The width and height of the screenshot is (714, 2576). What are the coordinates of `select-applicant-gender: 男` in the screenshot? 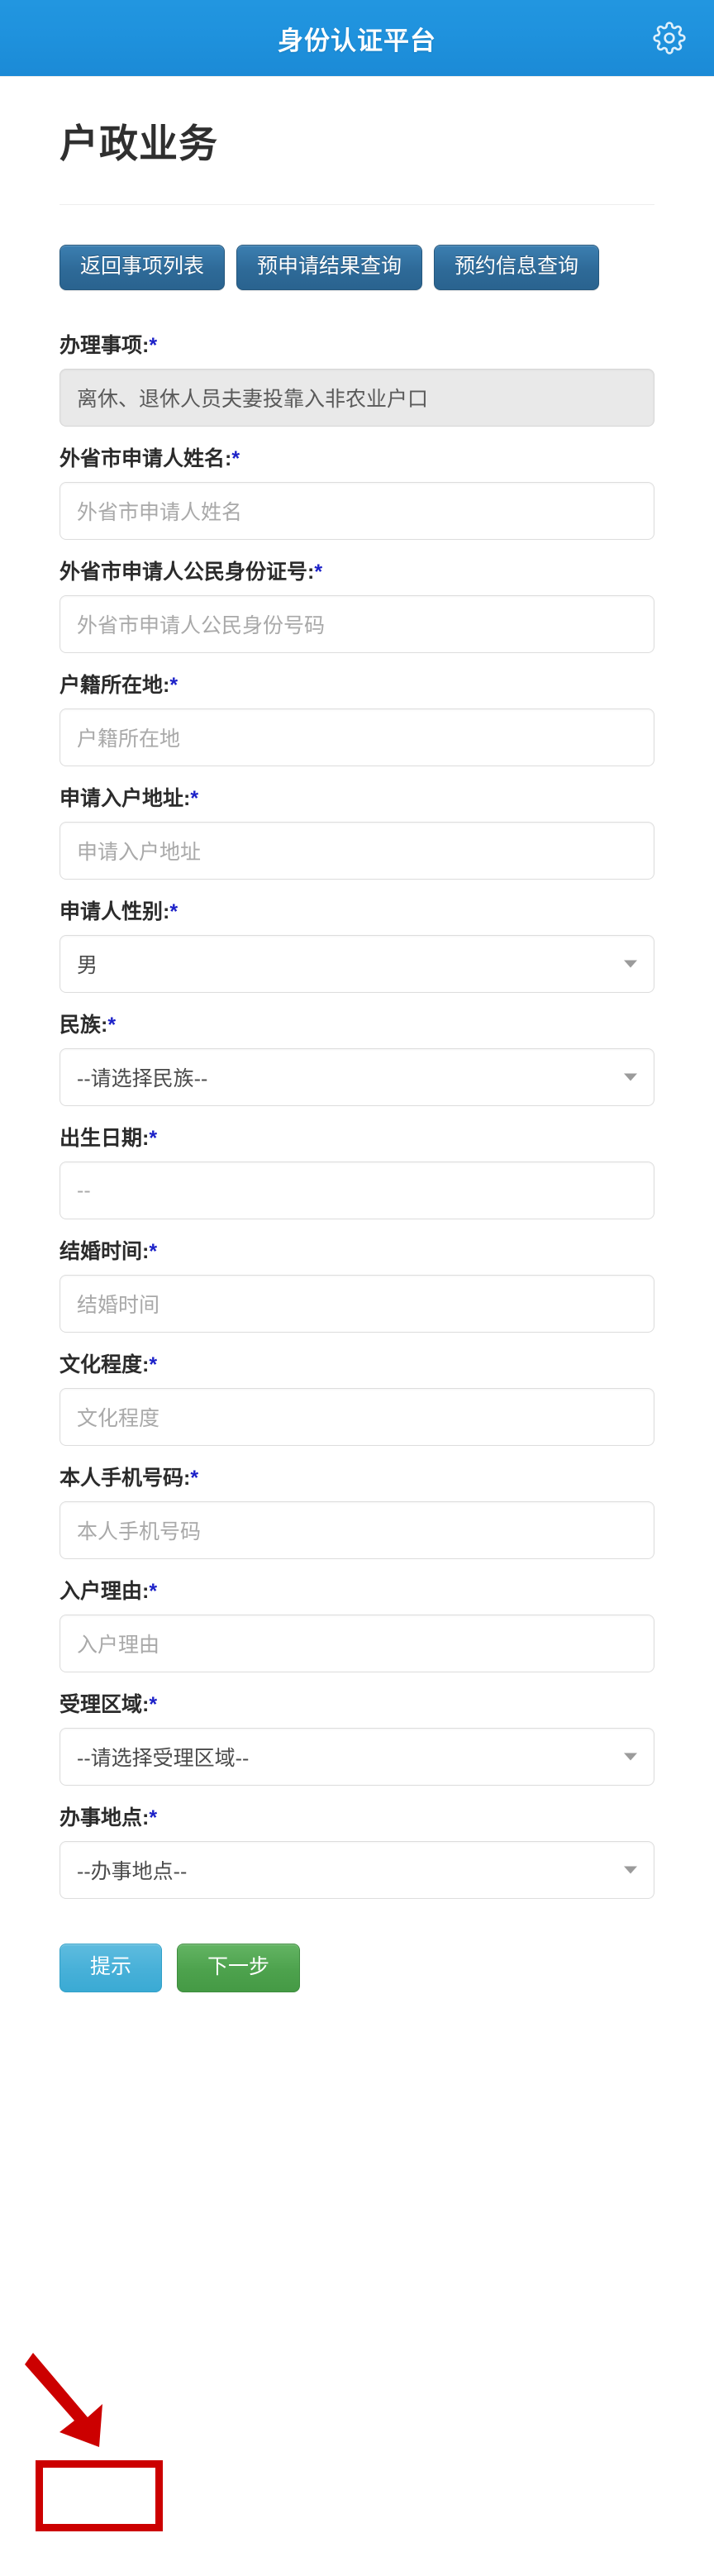 It's located at (357, 964).